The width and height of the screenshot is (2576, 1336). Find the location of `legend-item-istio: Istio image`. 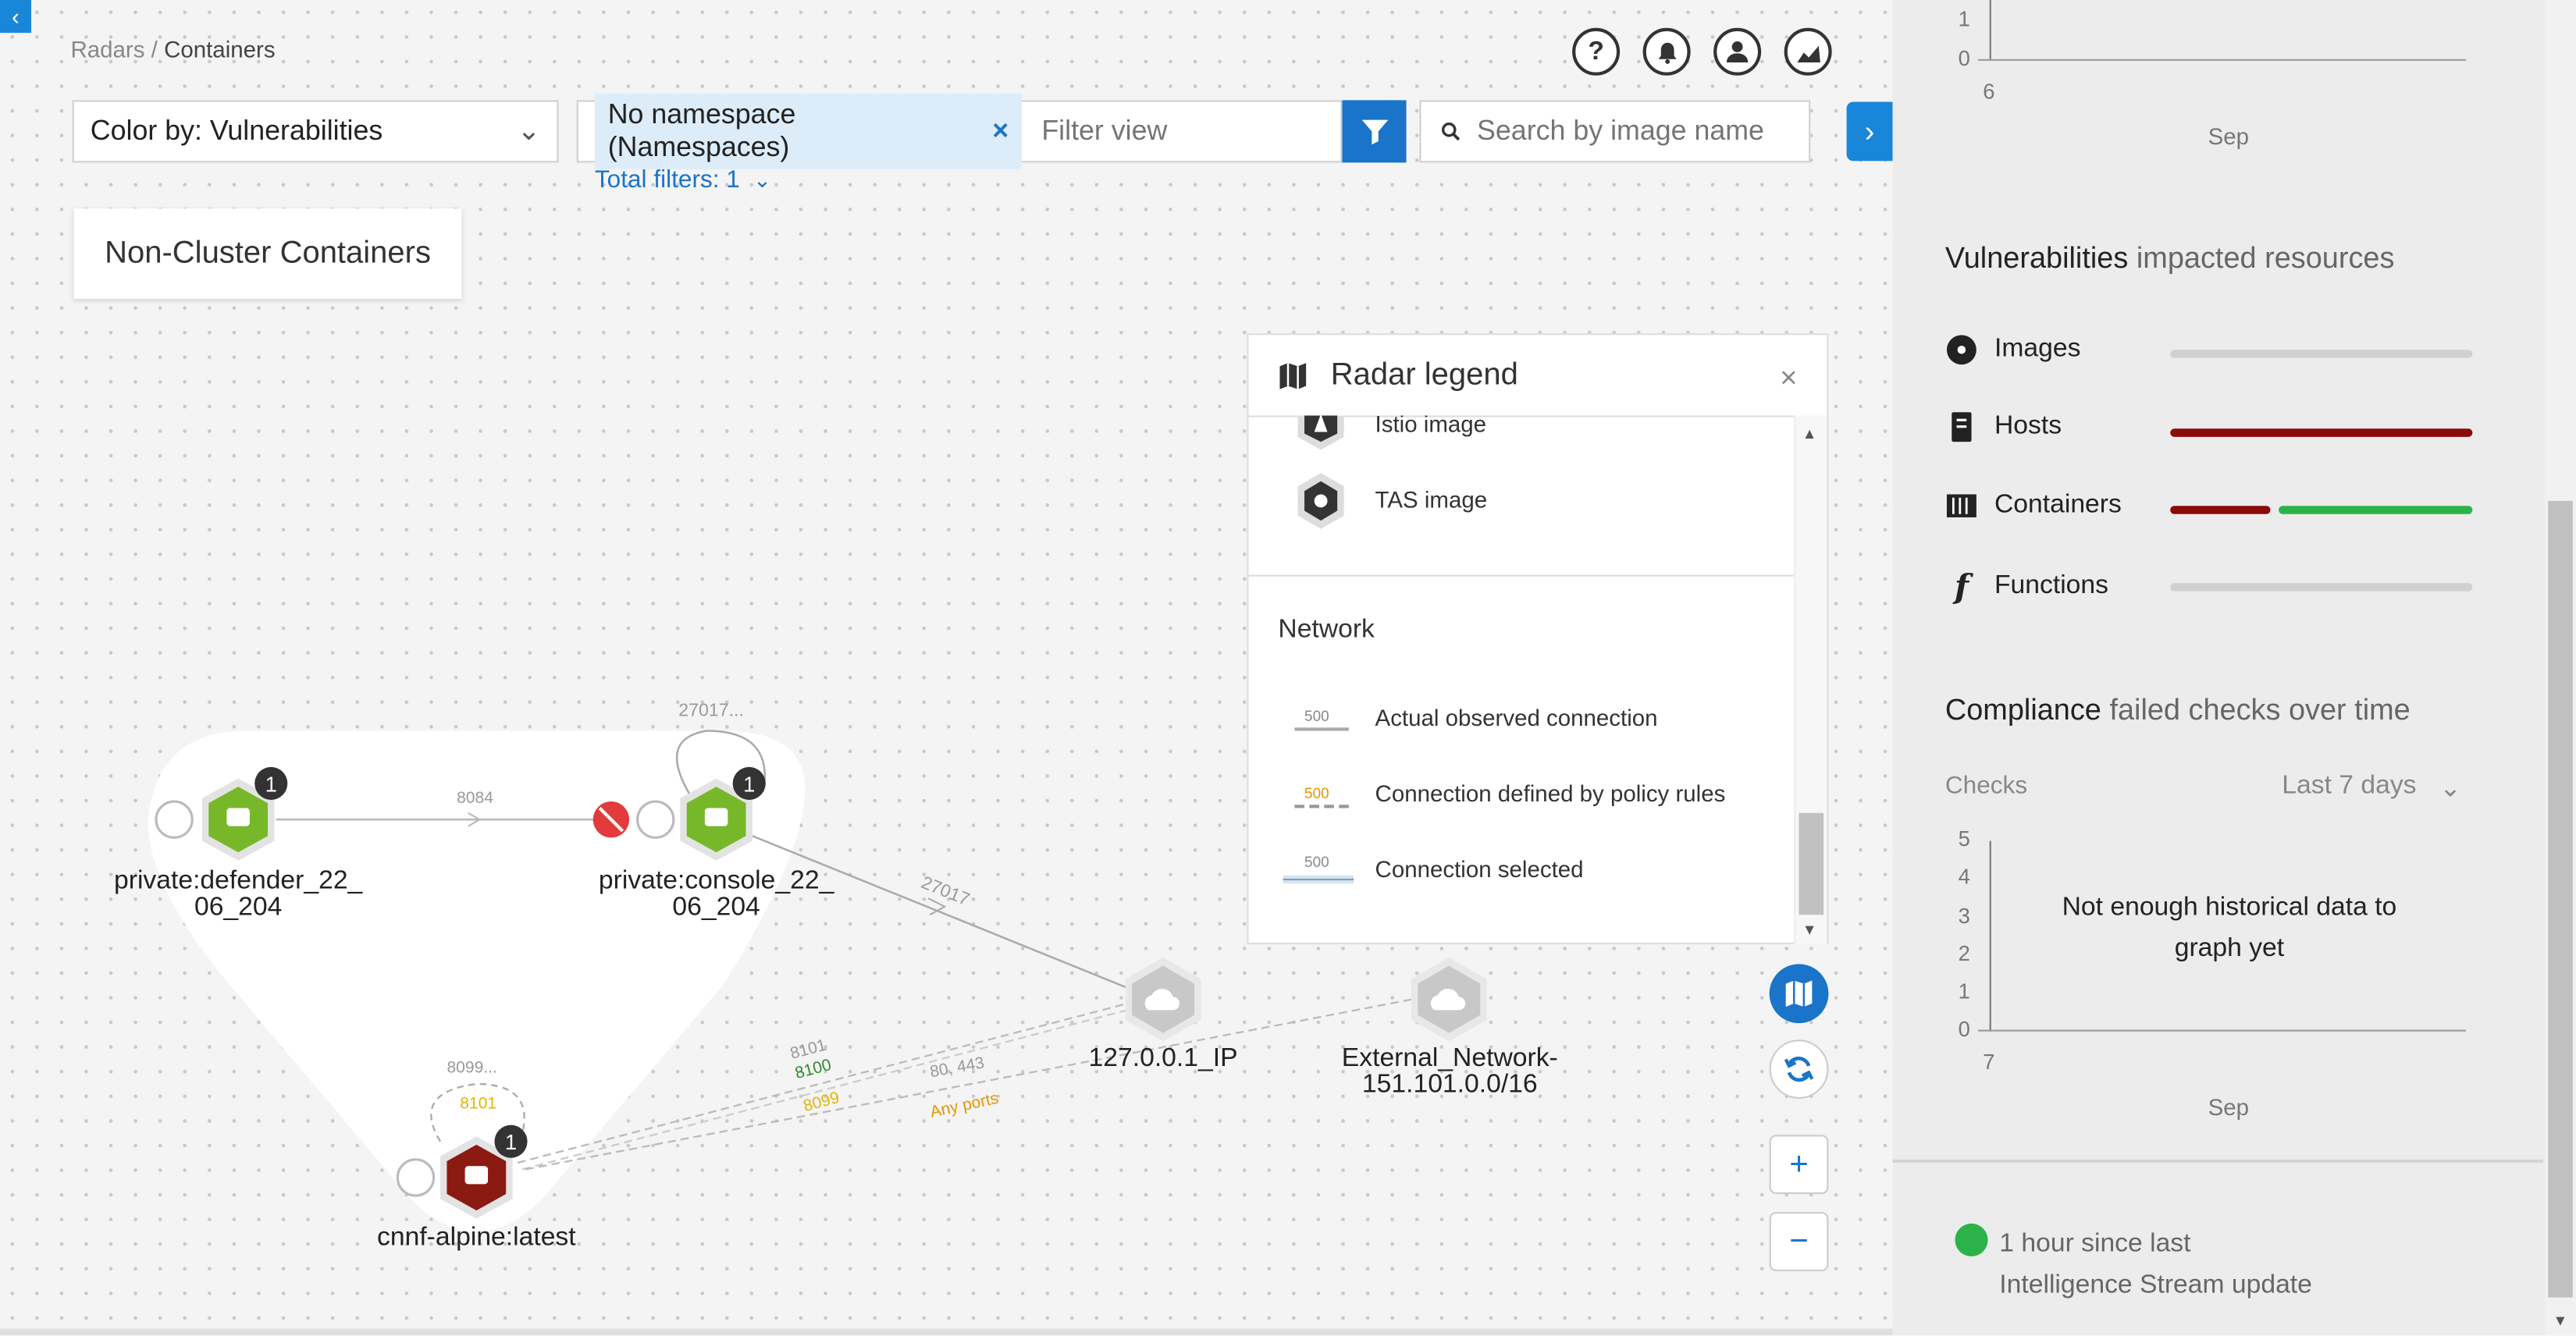

legend-item-istio: Istio image is located at coordinates (1431, 426).